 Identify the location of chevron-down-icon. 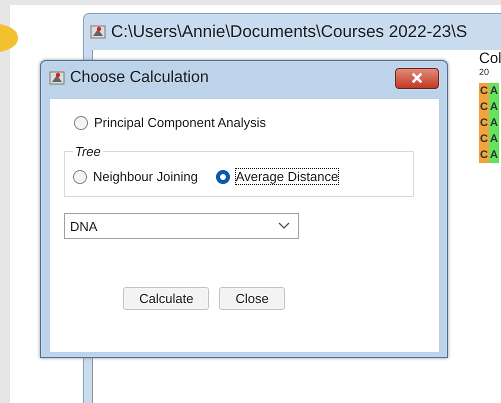
(284, 226).